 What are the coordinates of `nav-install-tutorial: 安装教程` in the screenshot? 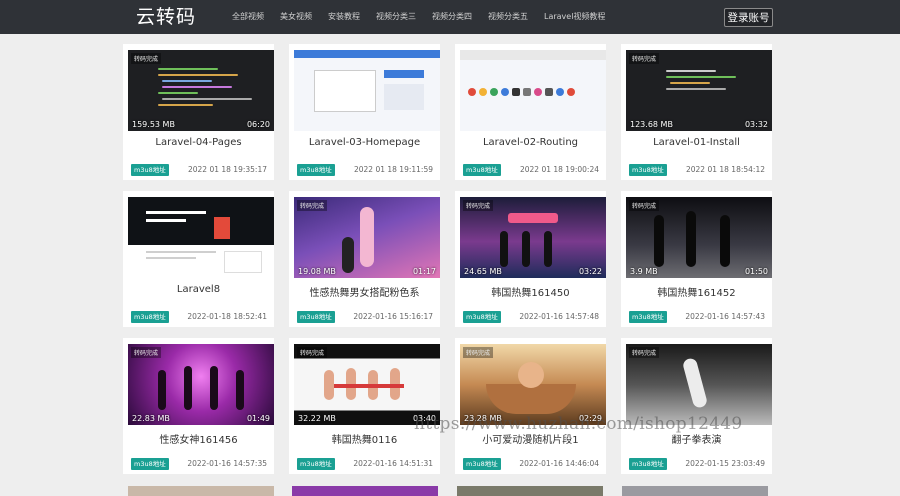 It's located at (344, 17).